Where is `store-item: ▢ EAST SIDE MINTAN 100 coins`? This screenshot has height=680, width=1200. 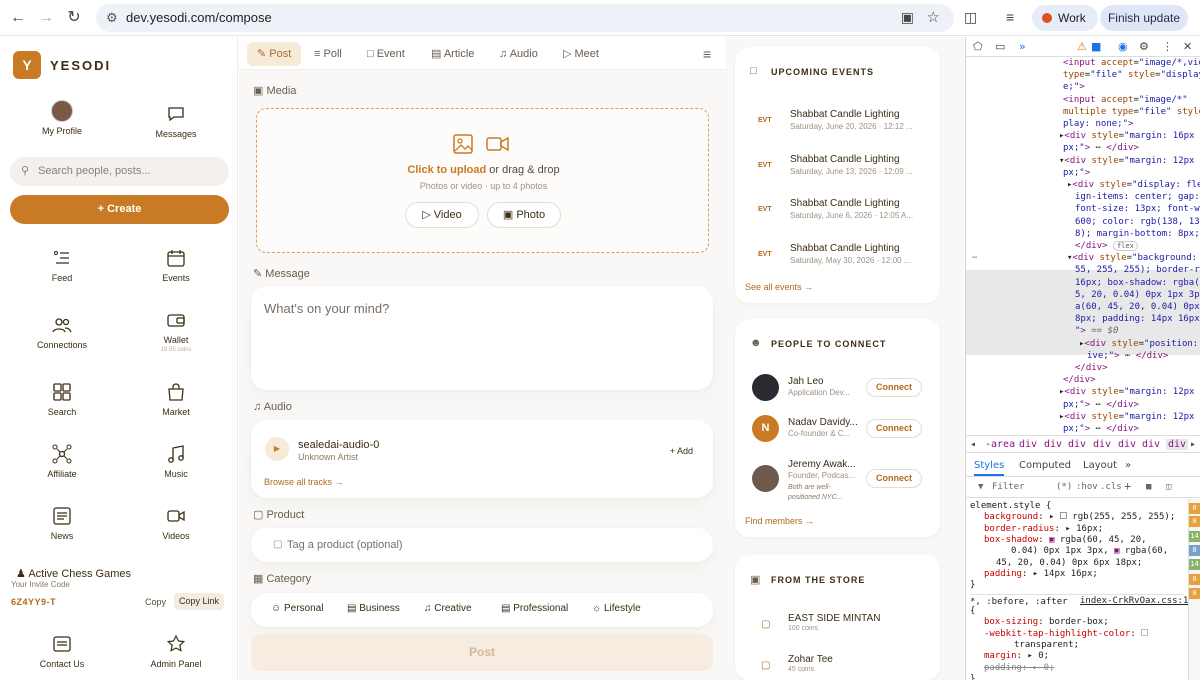 store-item: ▢ EAST SIDE MINTAN 100 coins is located at coordinates (837, 626).